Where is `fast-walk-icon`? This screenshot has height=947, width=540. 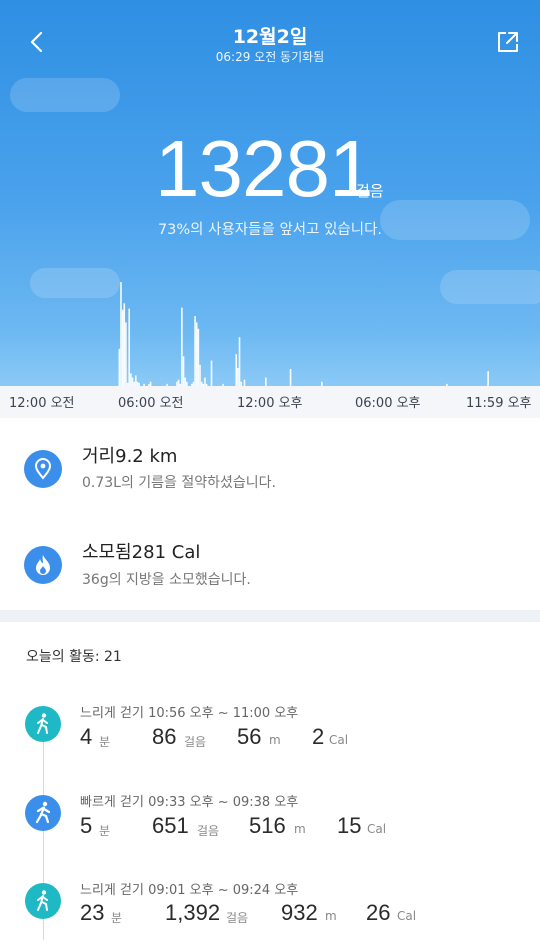
fast-walk-icon is located at coordinates (43, 813).